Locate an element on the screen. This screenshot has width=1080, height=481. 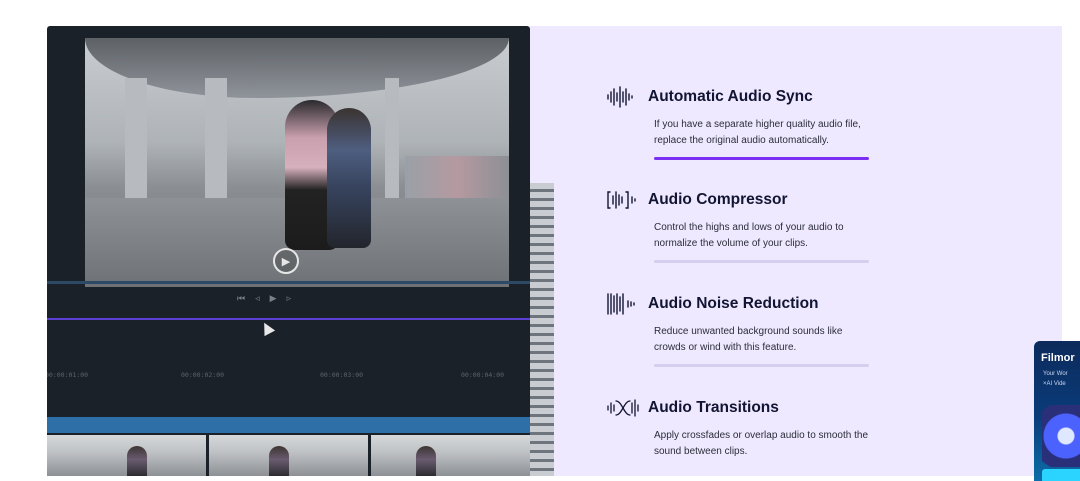
ad-tagline: Your Wor is located at coordinates (1055, 374).